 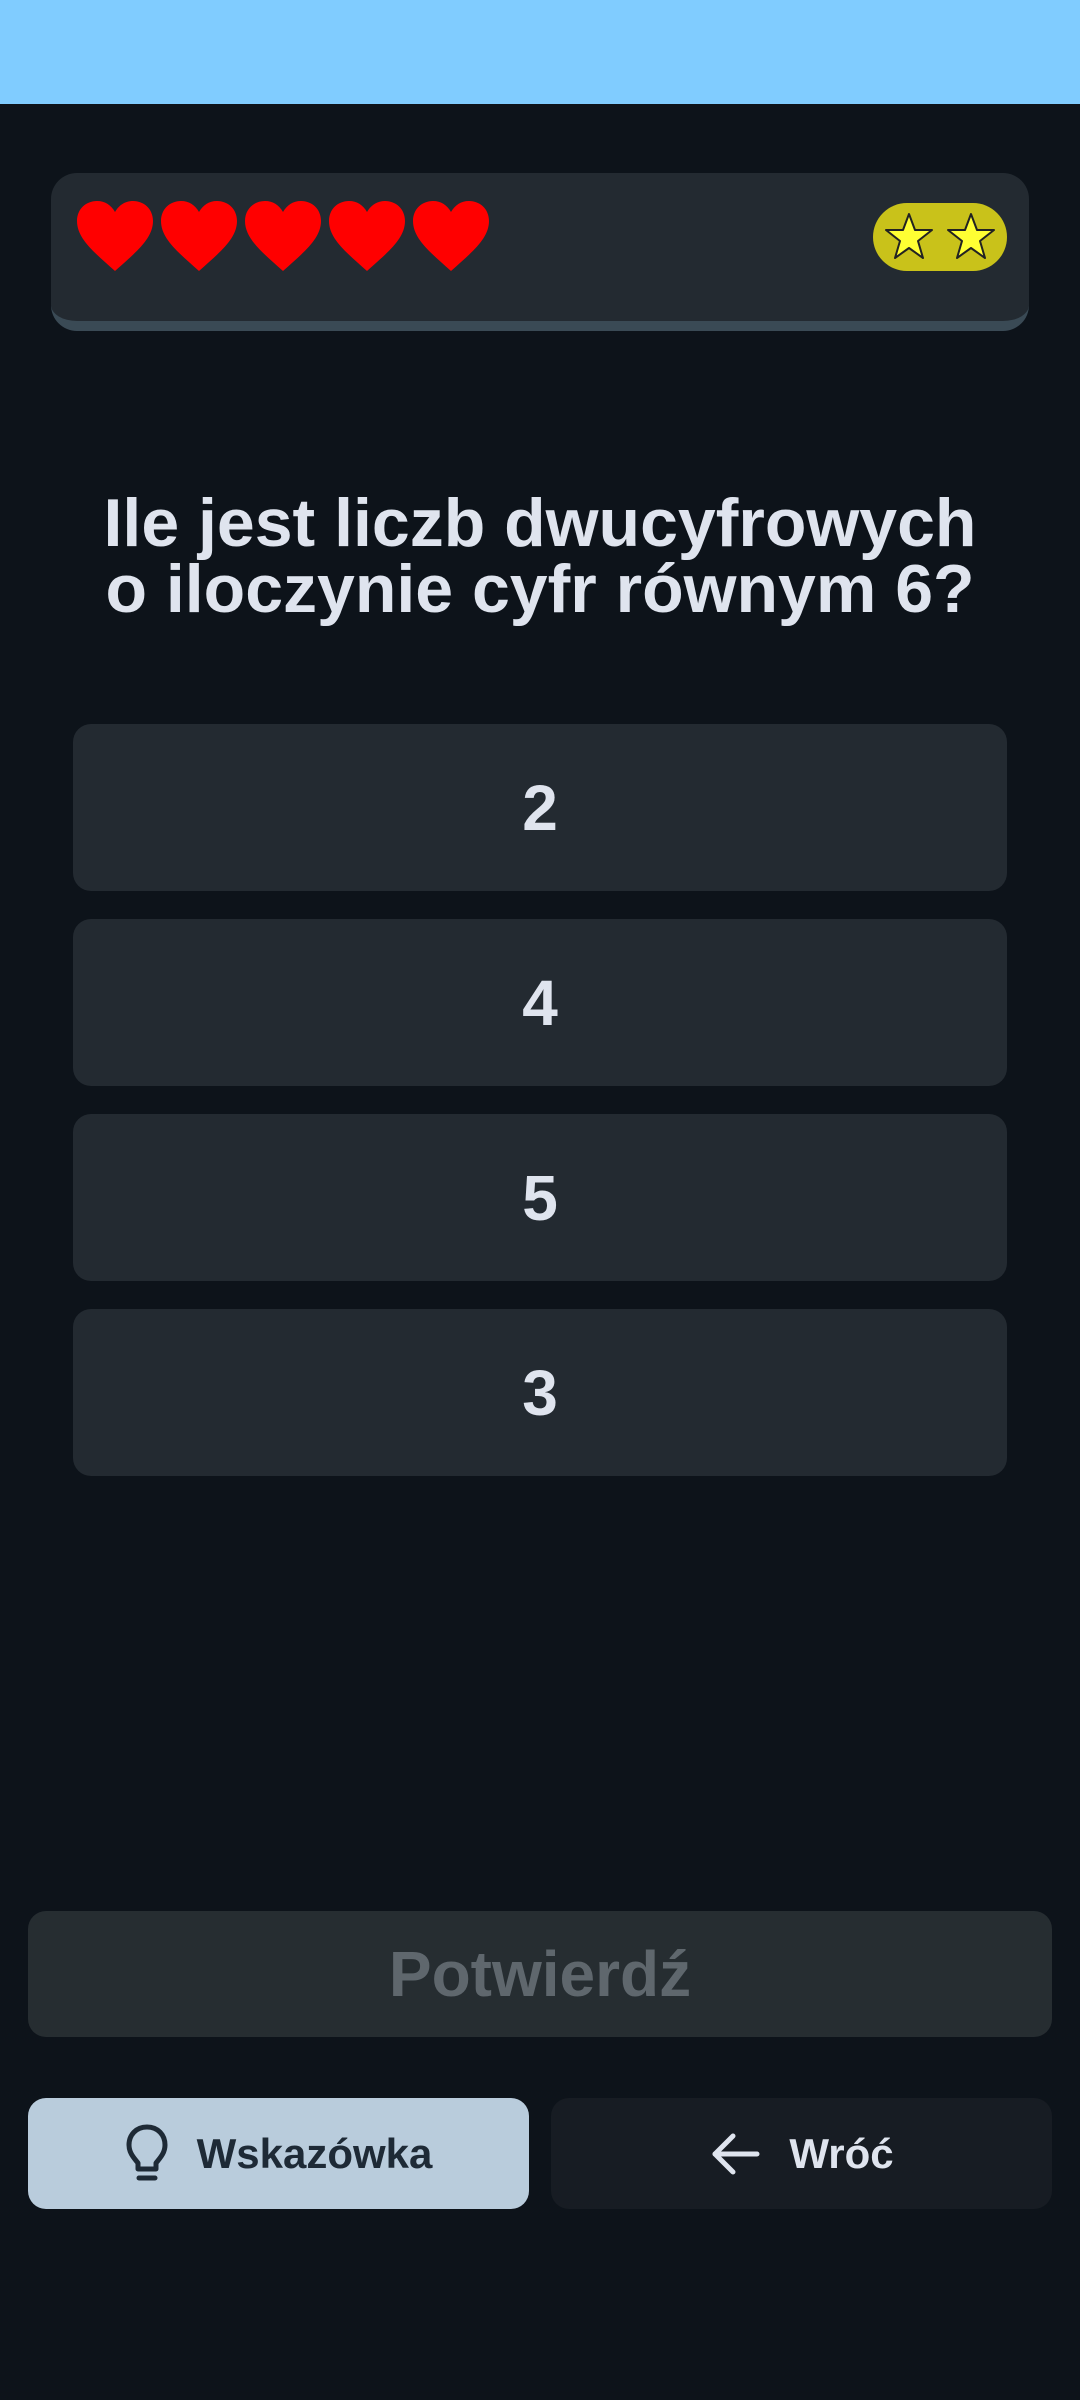 I want to click on hint-button: Wskazówka, so click(x=278, y=2153).